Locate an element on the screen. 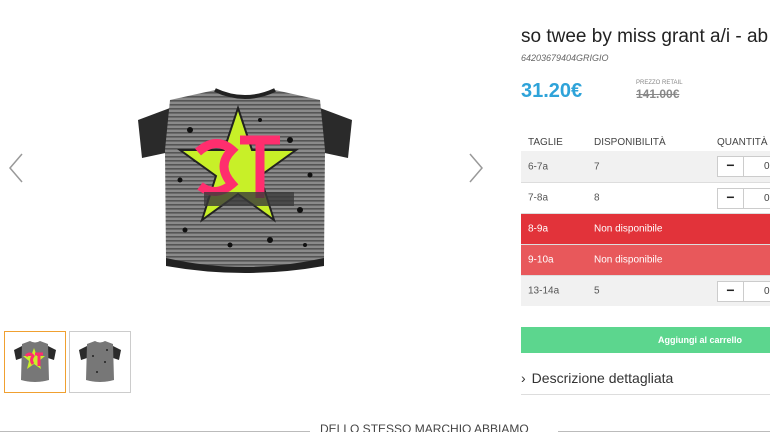 Image resolution: width=770 pixels, height=432 pixels. same-brand-label: DELLO STESSO MARCHIO ABBIAMO is located at coordinates (424, 427).